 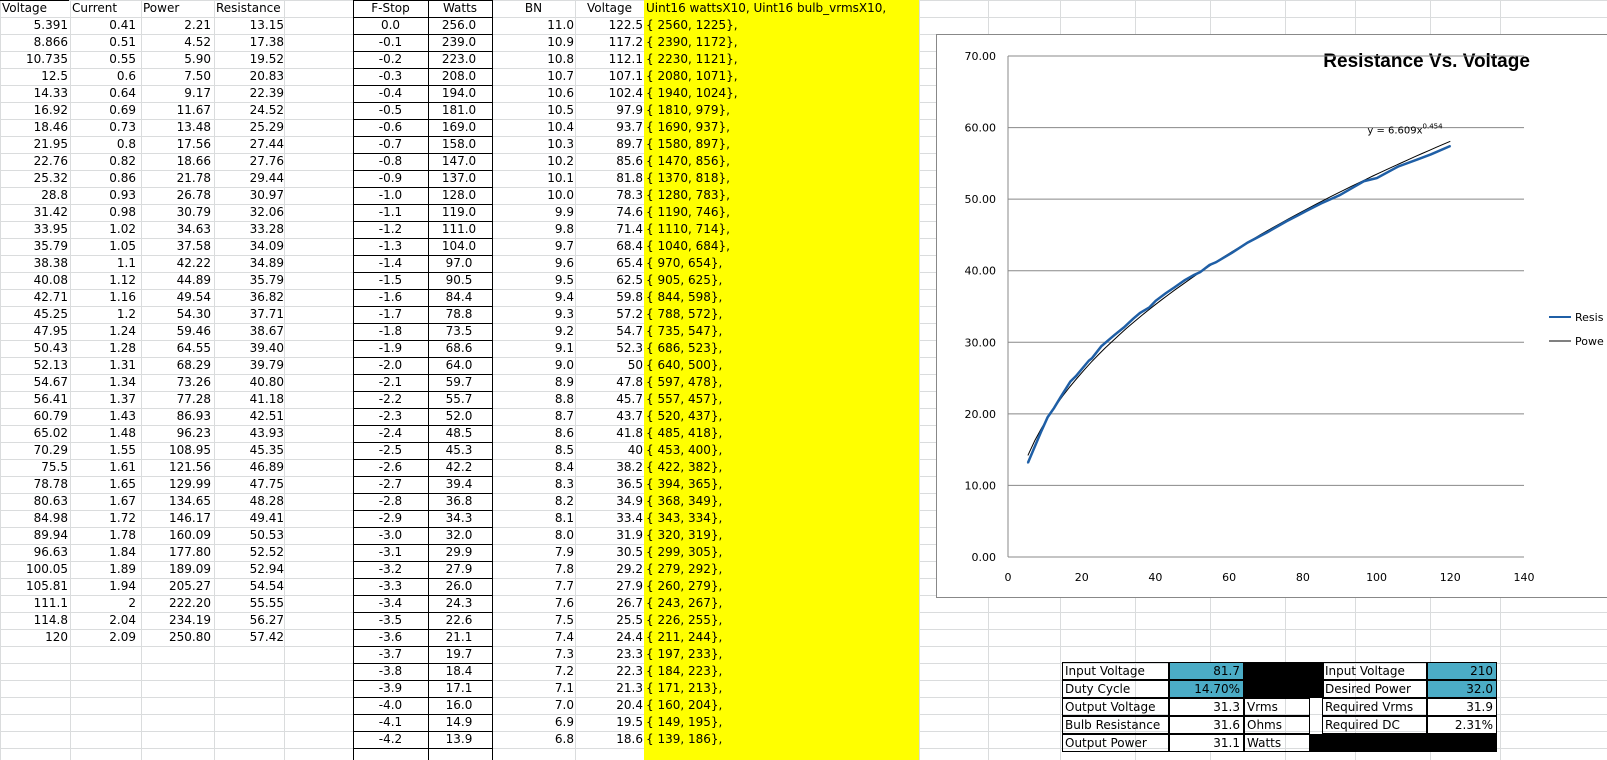 What do you see at coordinates (609, 705) in the screenshot?
I see `right-cell: 20.4` at bounding box center [609, 705].